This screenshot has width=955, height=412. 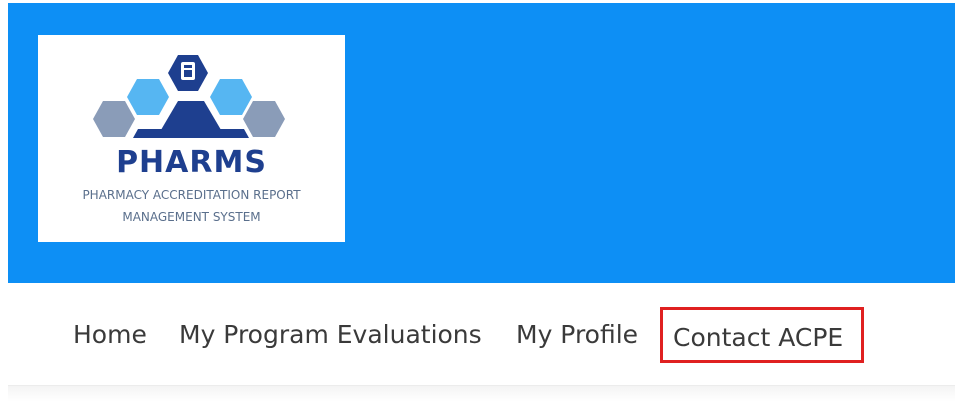 What do you see at coordinates (330, 335) in the screenshot?
I see `nav-link-my-program-evaluations: My Program Evaluations` at bounding box center [330, 335].